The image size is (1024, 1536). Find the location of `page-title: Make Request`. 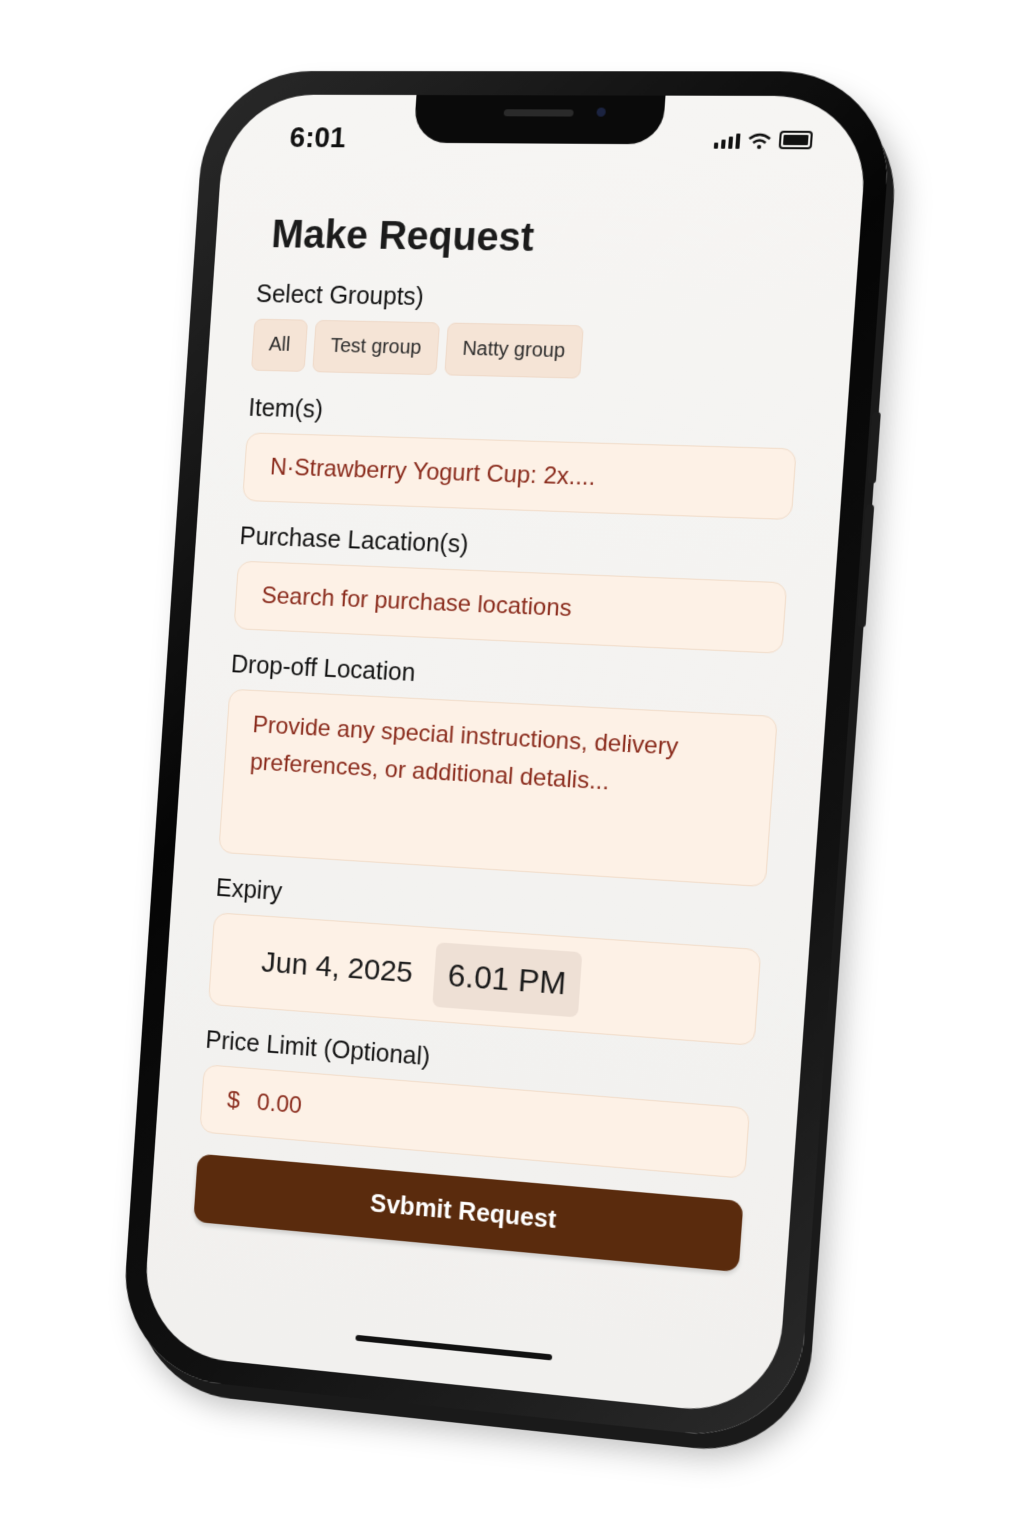

page-title: Make Request is located at coordinates (403, 236).